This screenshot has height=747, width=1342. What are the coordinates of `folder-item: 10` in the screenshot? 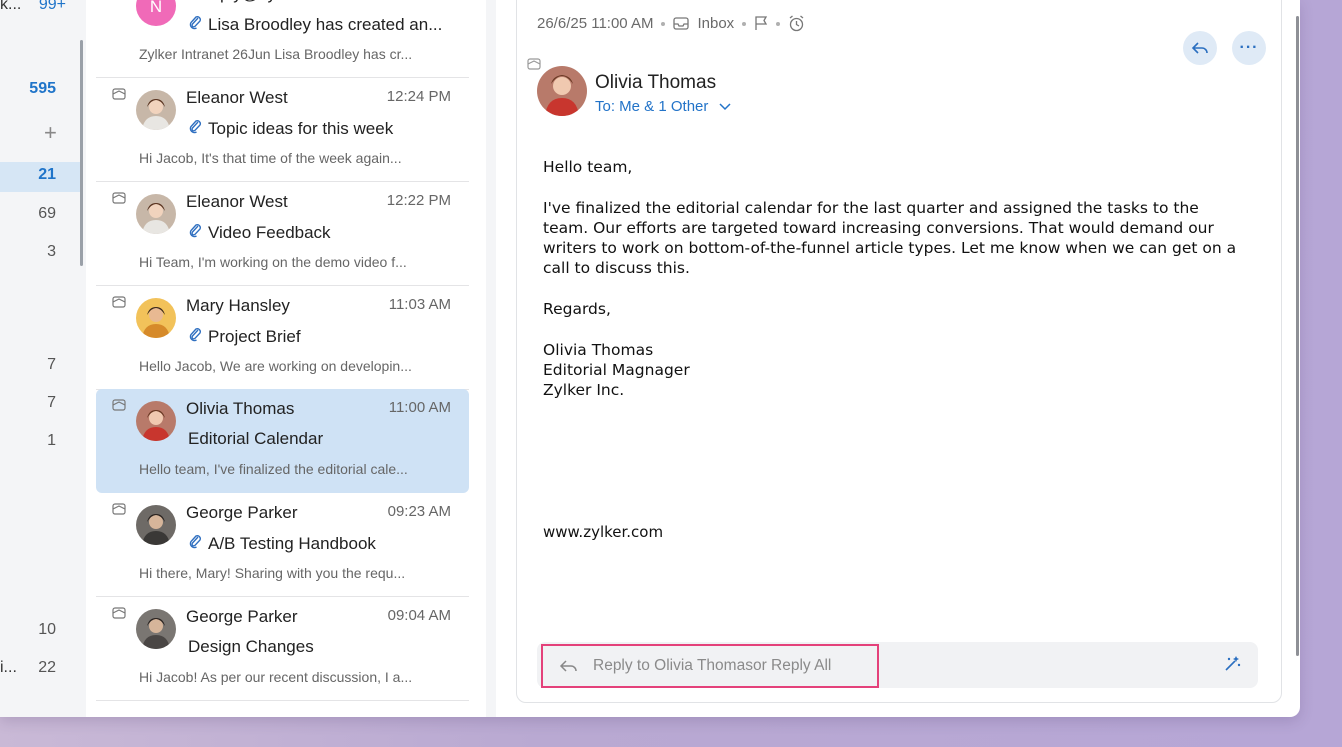 It's located at (28, 632).